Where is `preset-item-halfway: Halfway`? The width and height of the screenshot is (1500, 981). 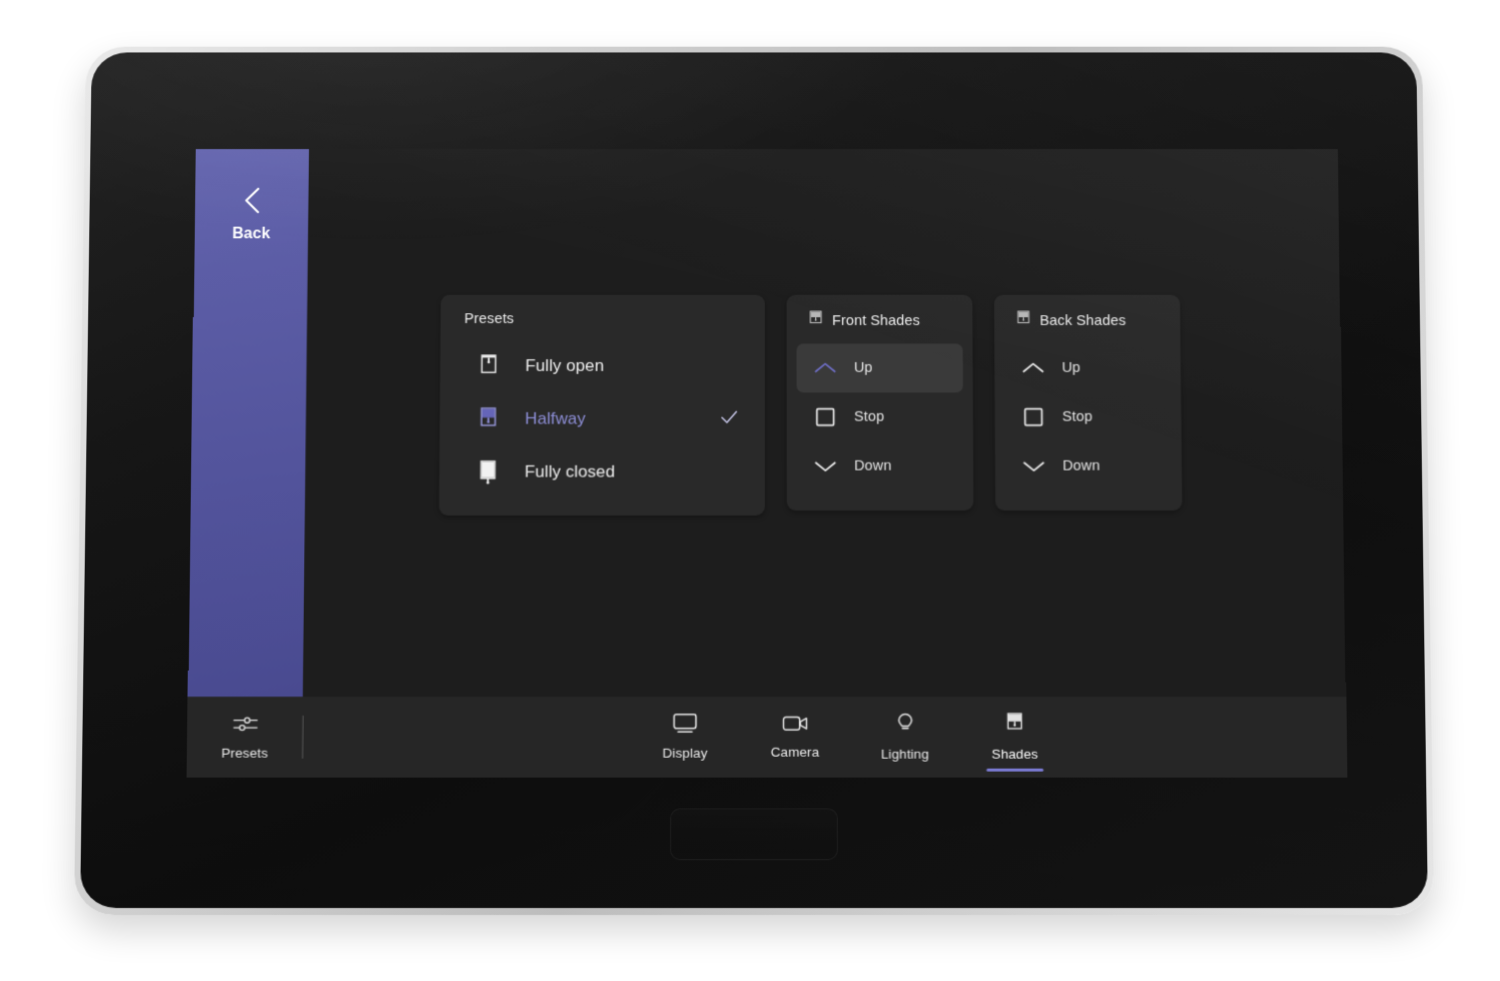
preset-item-halfway: Halfway is located at coordinates (602, 419).